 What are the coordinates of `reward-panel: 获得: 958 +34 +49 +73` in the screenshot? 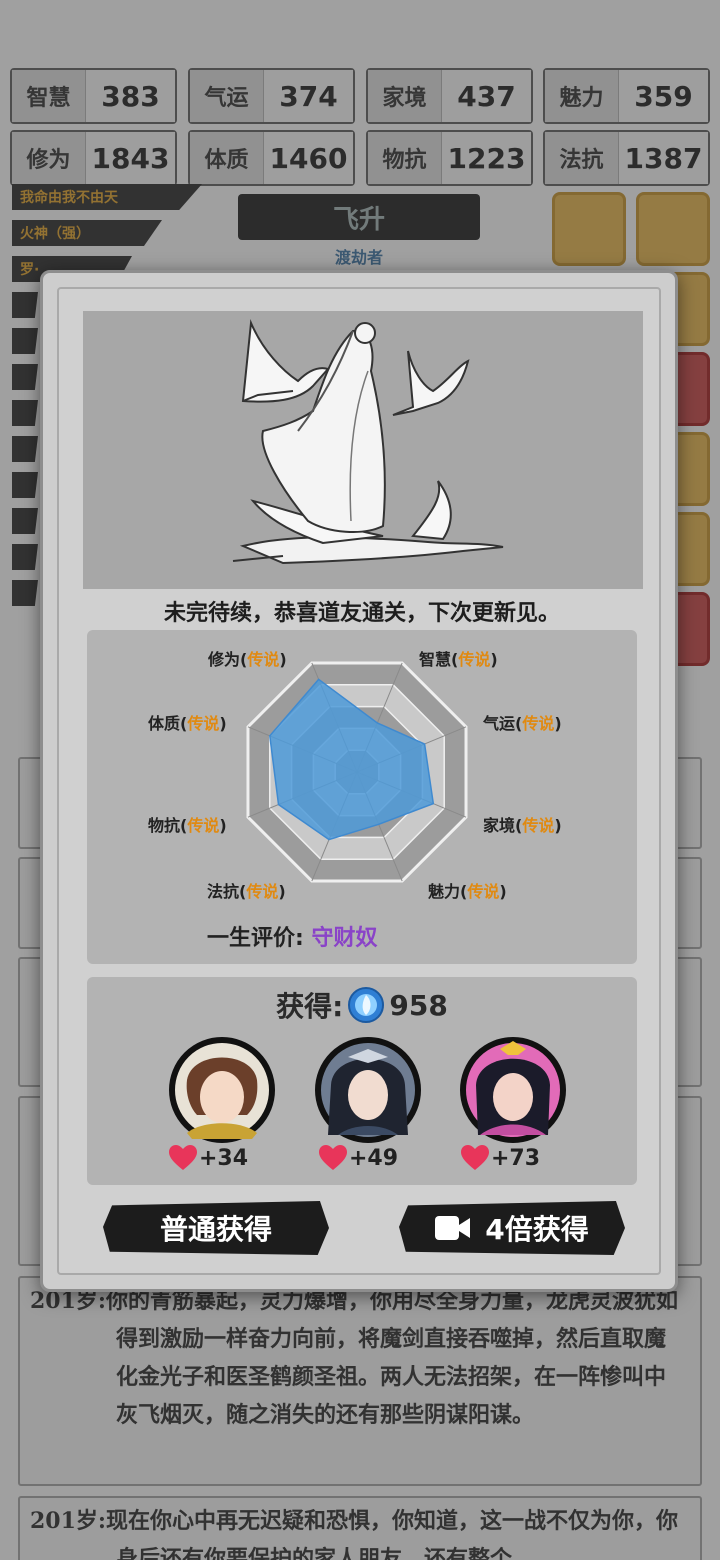 It's located at (362, 1081).